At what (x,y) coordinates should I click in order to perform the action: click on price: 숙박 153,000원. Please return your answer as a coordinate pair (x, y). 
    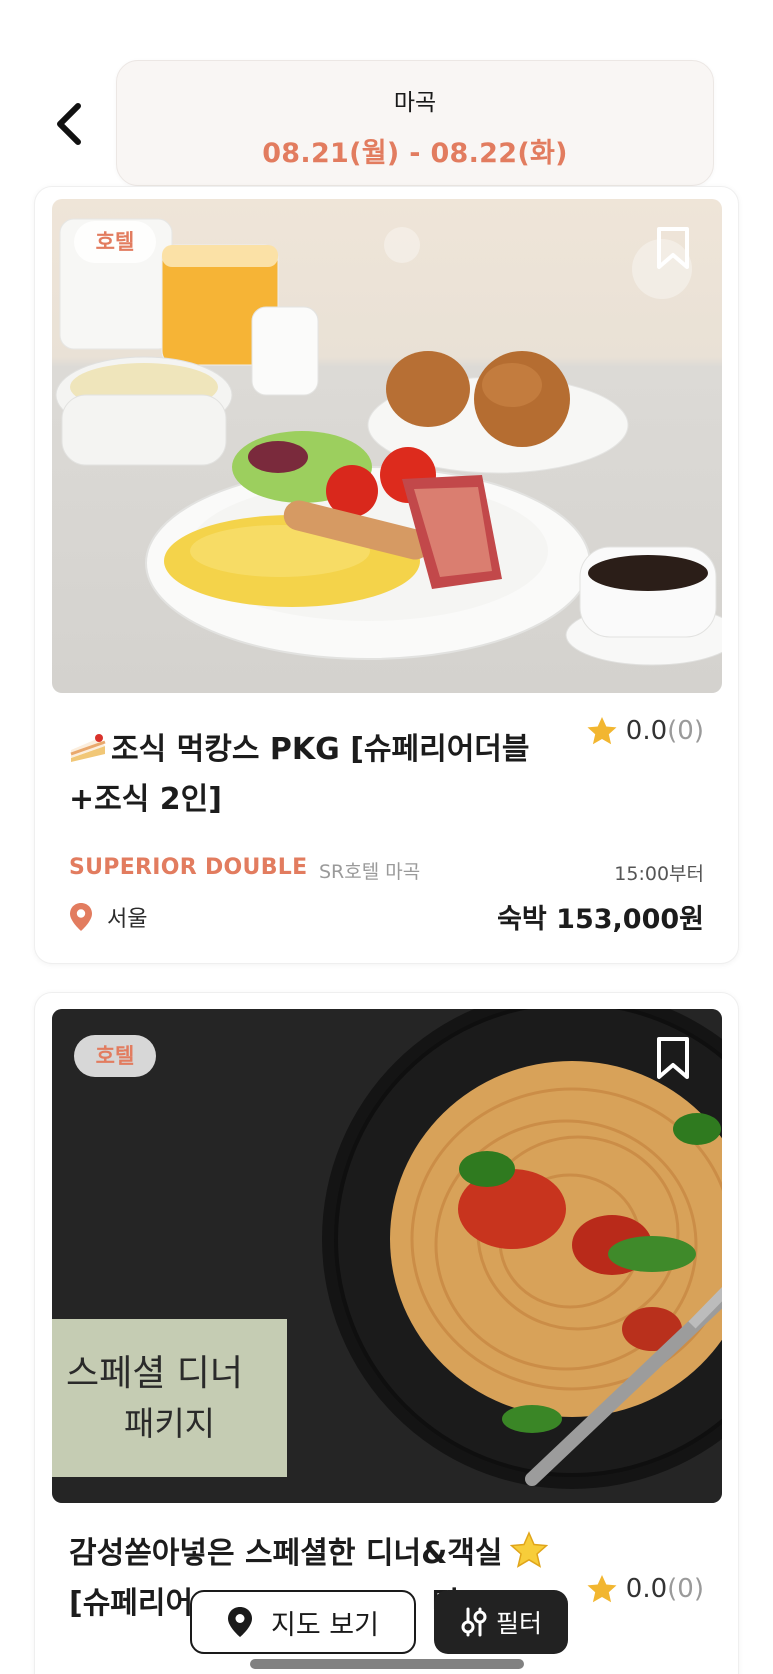
    Looking at the image, I should click on (600, 919).